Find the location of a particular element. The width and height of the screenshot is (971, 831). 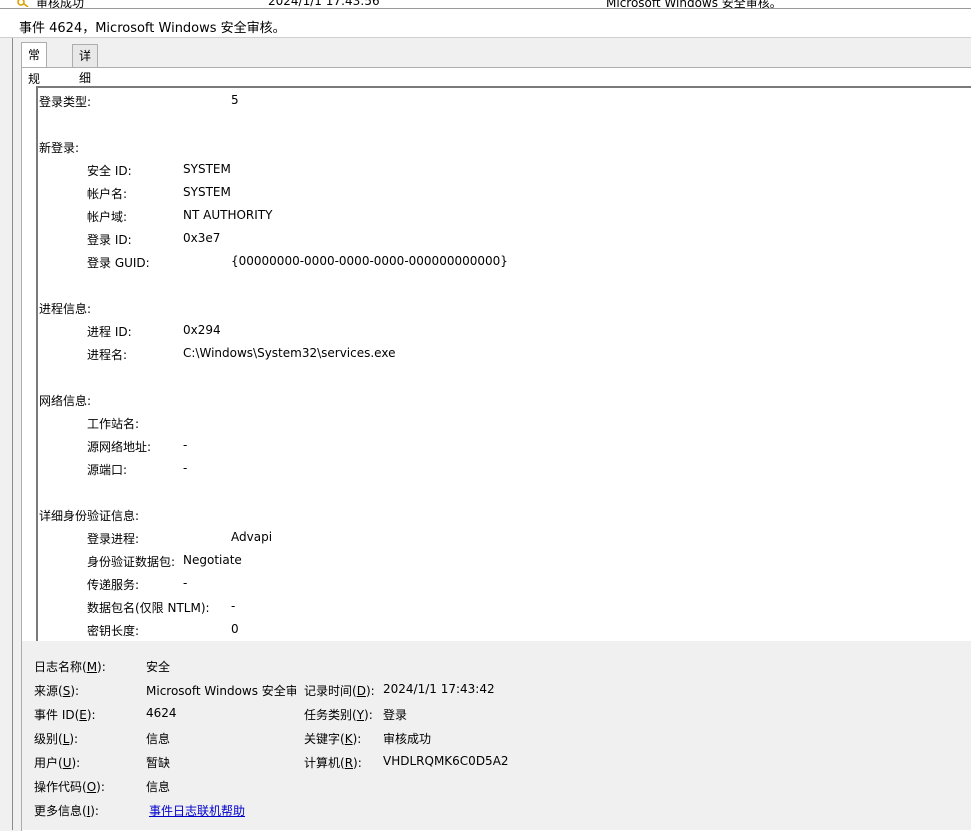

prop-value-task-category: 登录 is located at coordinates (395, 714).